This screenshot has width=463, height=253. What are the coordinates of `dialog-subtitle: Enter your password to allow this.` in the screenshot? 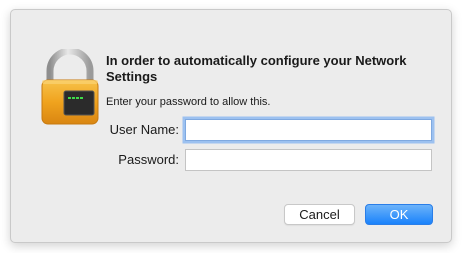 It's located at (188, 102).